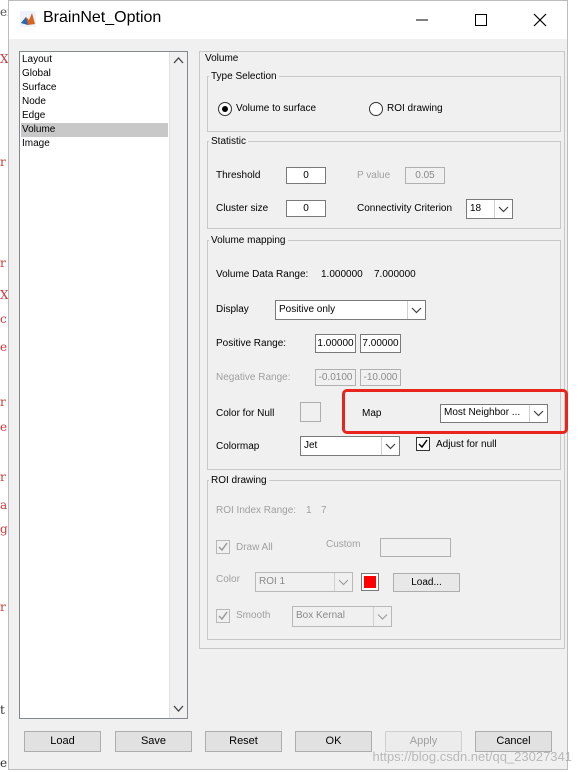 The height and width of the screenshot is (772, 578). Describe the element at coordinates (276, 108) in the screenshot. I see `volume-to-surface-label: Volume to surface` at that location.